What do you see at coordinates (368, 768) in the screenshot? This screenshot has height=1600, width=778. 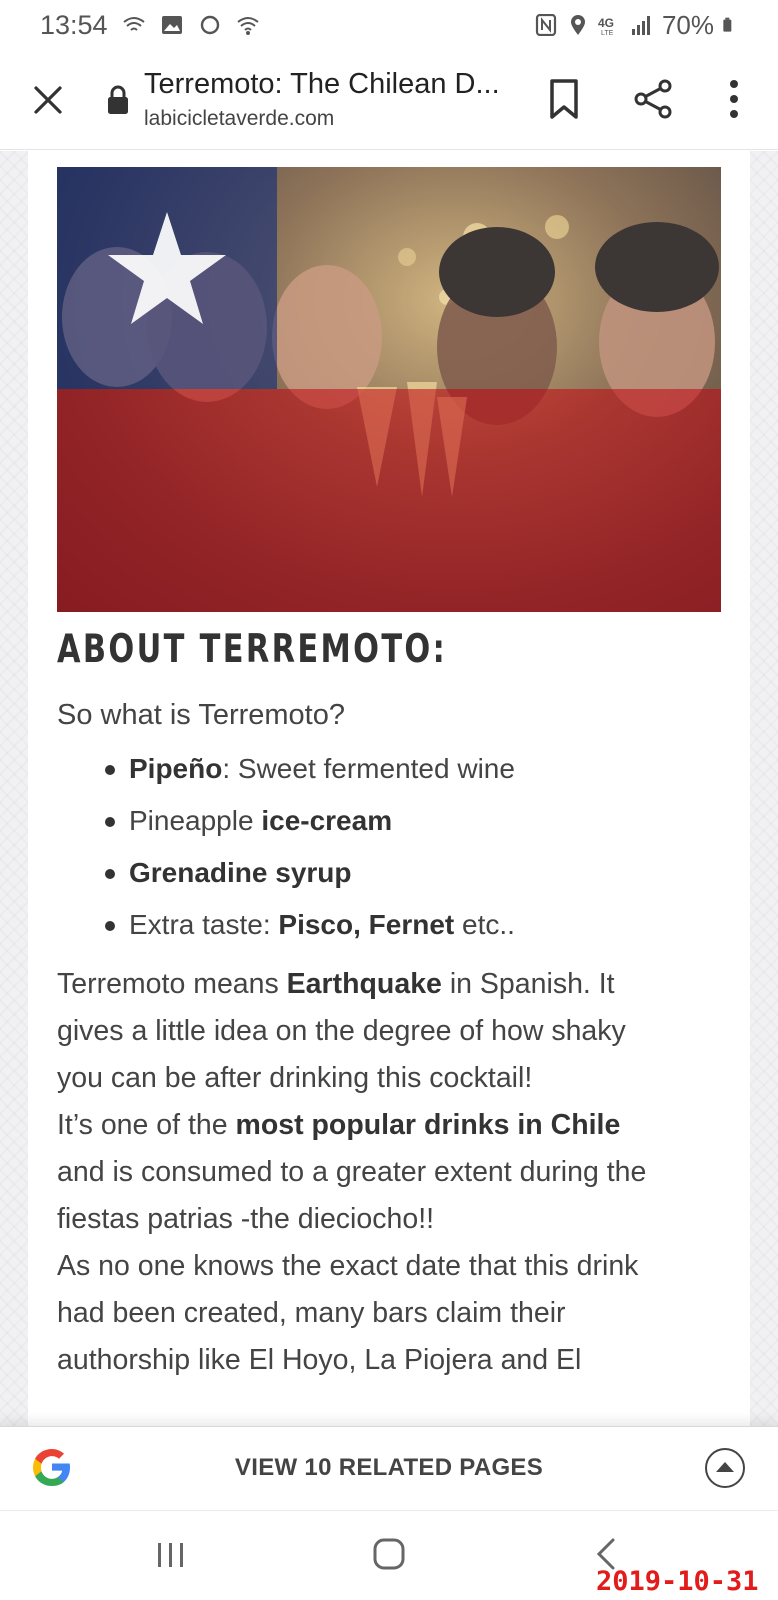 I see `ingredient-desc: : Sweet fermented wine` at bounding box center [368, 768].